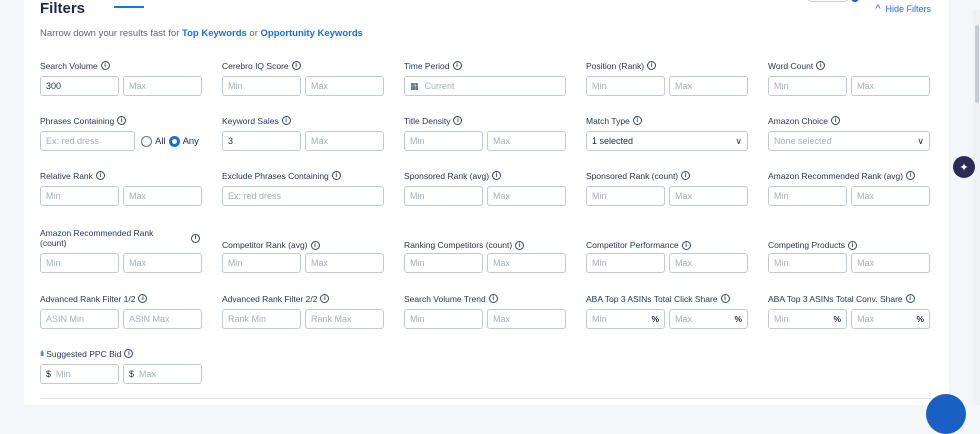  What do you see at coordinates (344, 141) in the screenshot?
I see `keyword-sales-max-input: Max` at bounding box center [344, 141].